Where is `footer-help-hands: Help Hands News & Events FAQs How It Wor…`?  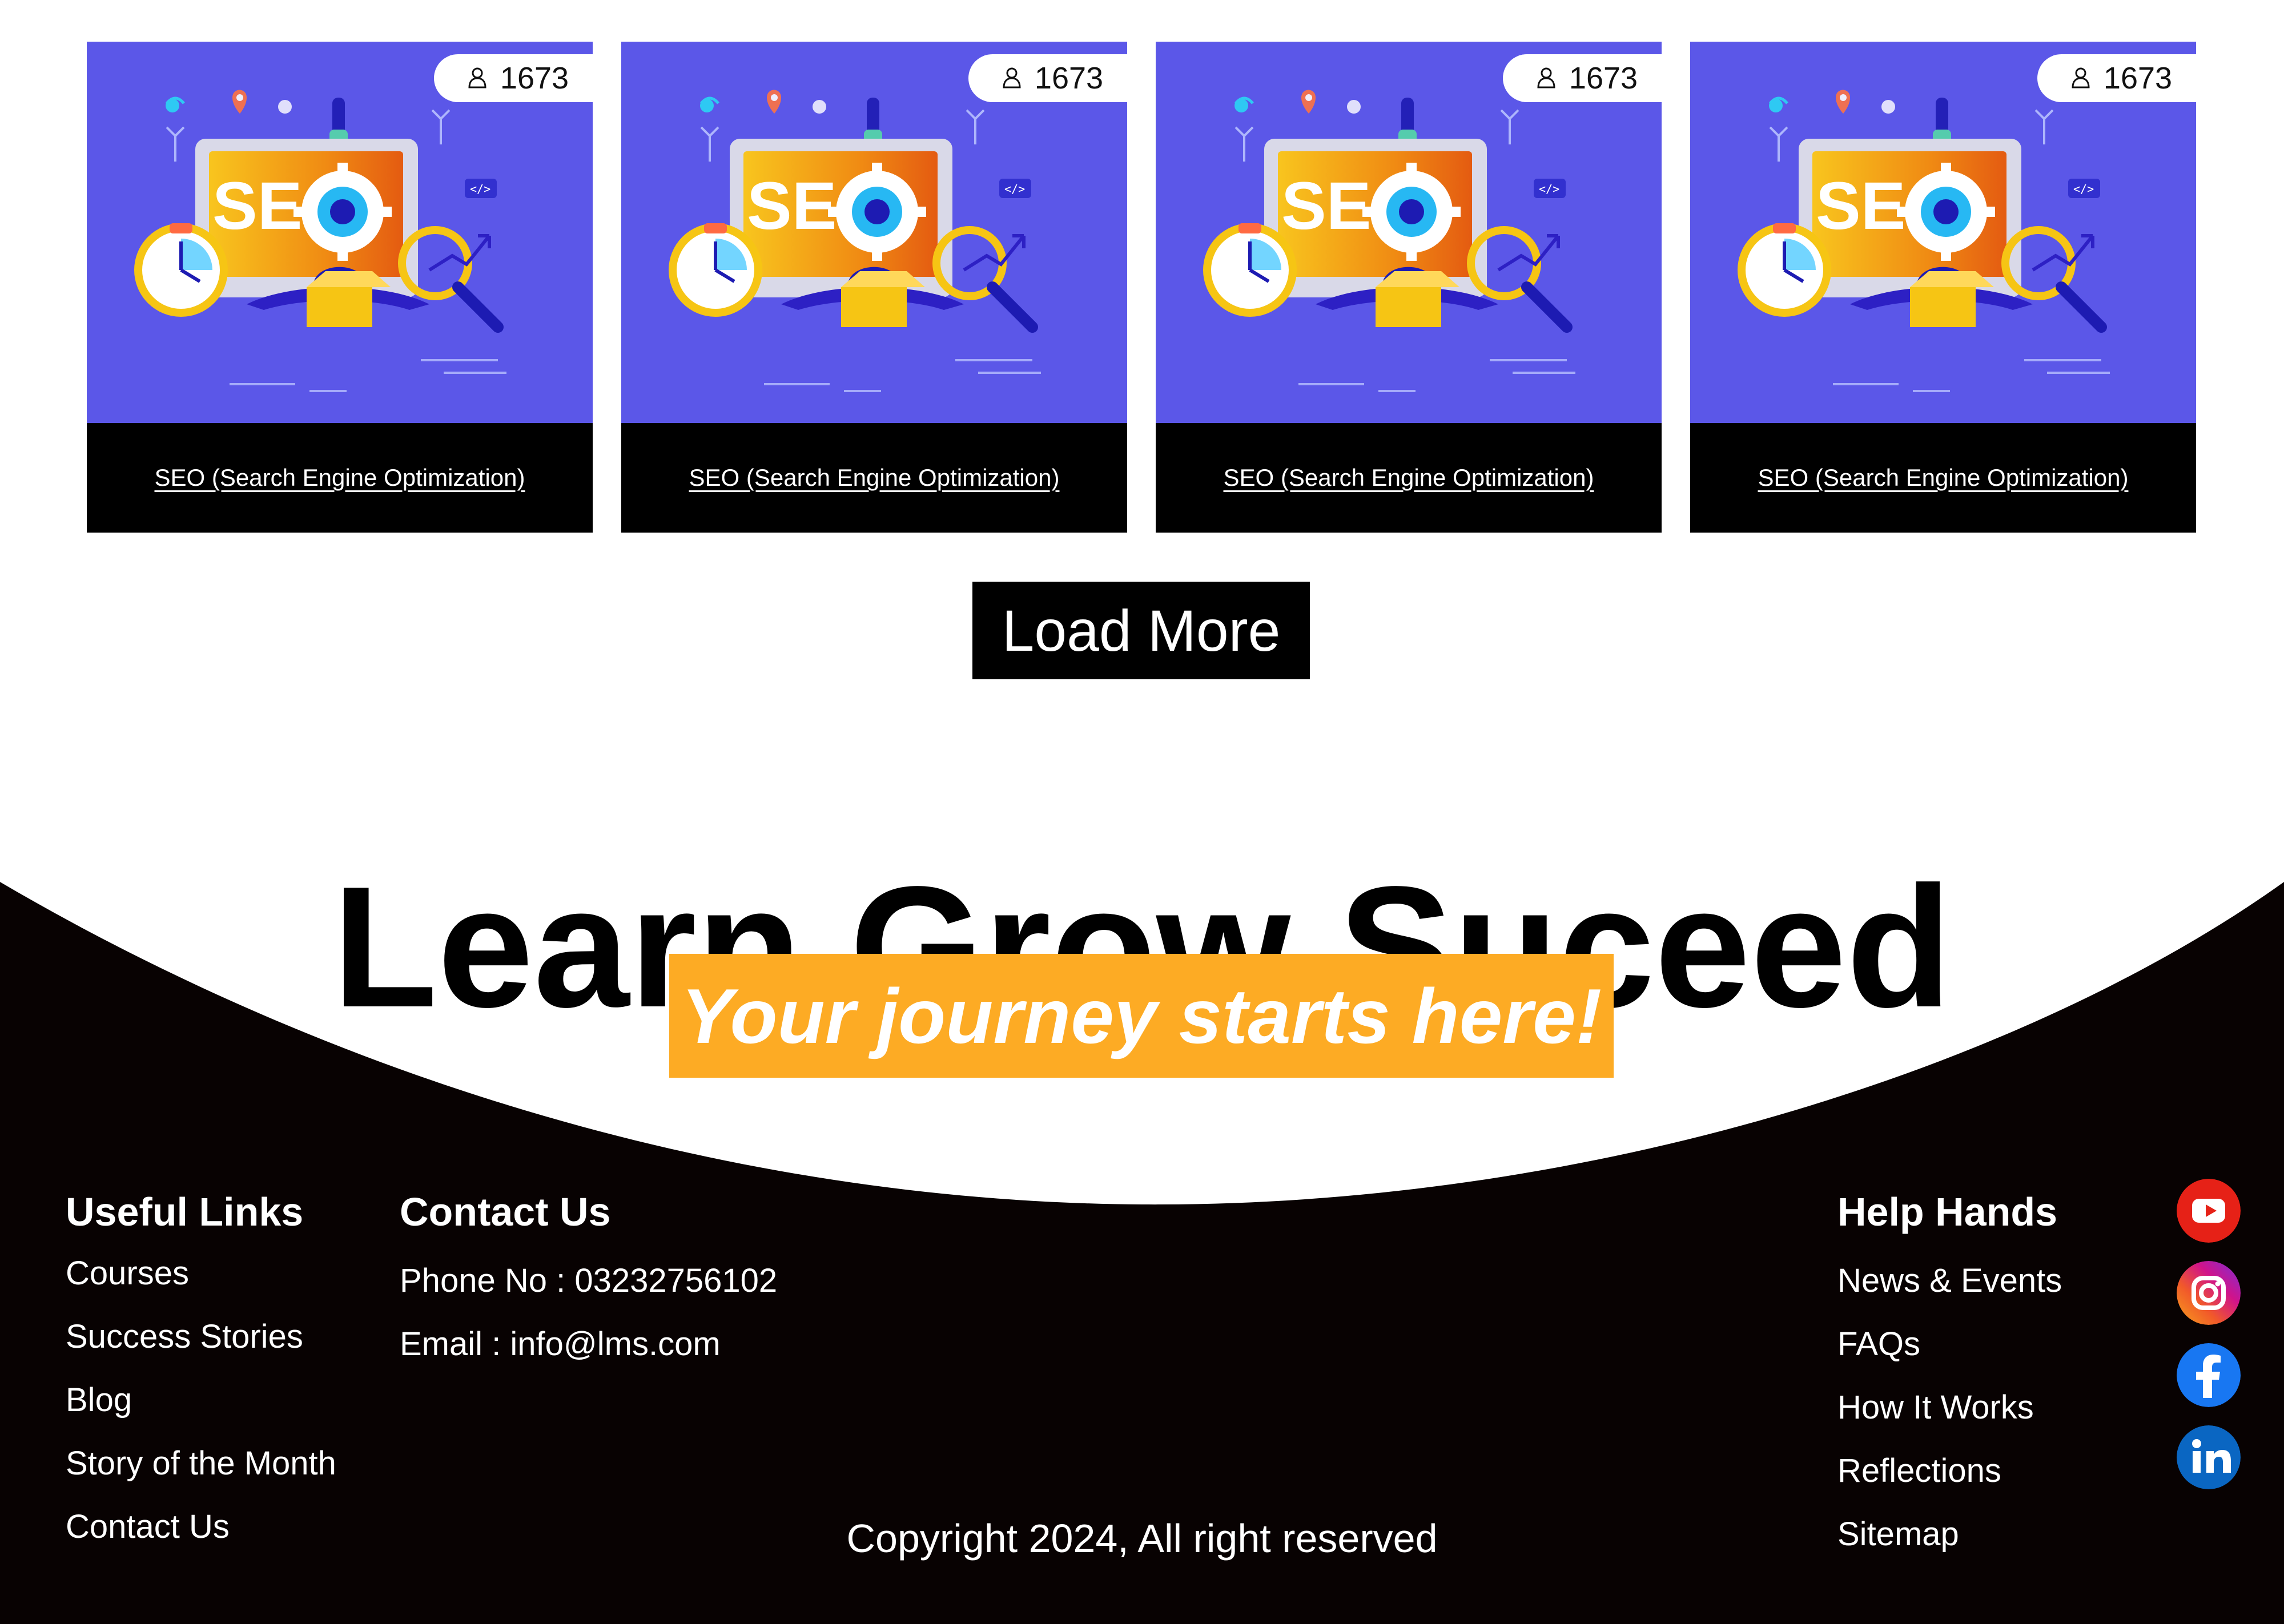 footer-help-hands: Help Hands News & Events FAQs How It Wor… is located at coordinates (1949, 1386).